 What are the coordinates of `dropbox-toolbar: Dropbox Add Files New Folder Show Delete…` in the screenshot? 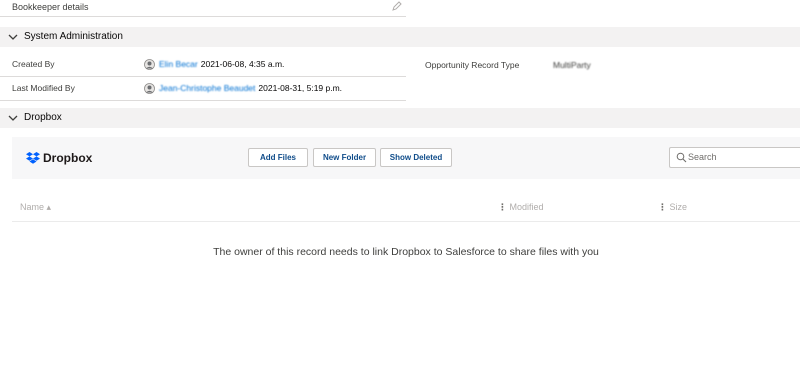 It's located at (406, 158).